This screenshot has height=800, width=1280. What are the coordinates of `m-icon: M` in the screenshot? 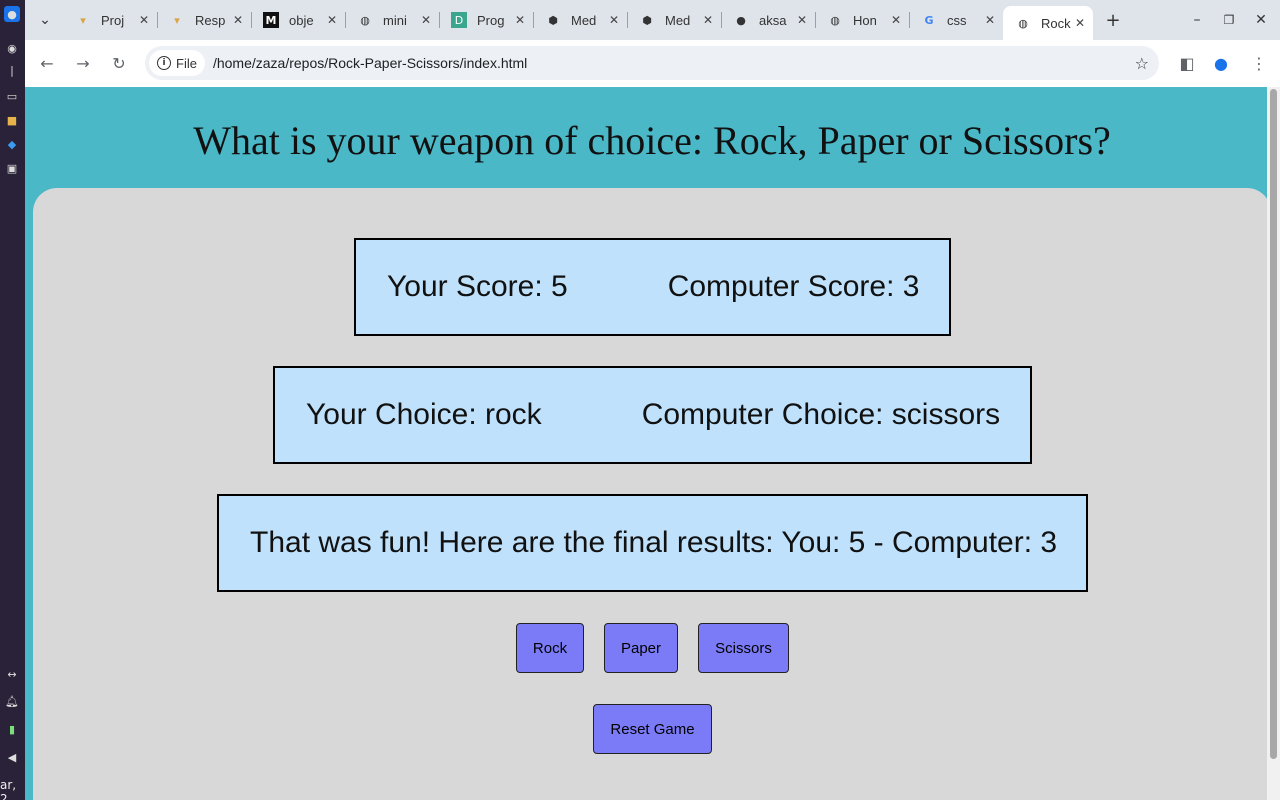 It's located at (271, 20).